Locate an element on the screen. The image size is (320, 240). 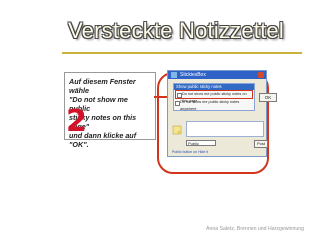
title-underline is located at coordinates (182, 53).